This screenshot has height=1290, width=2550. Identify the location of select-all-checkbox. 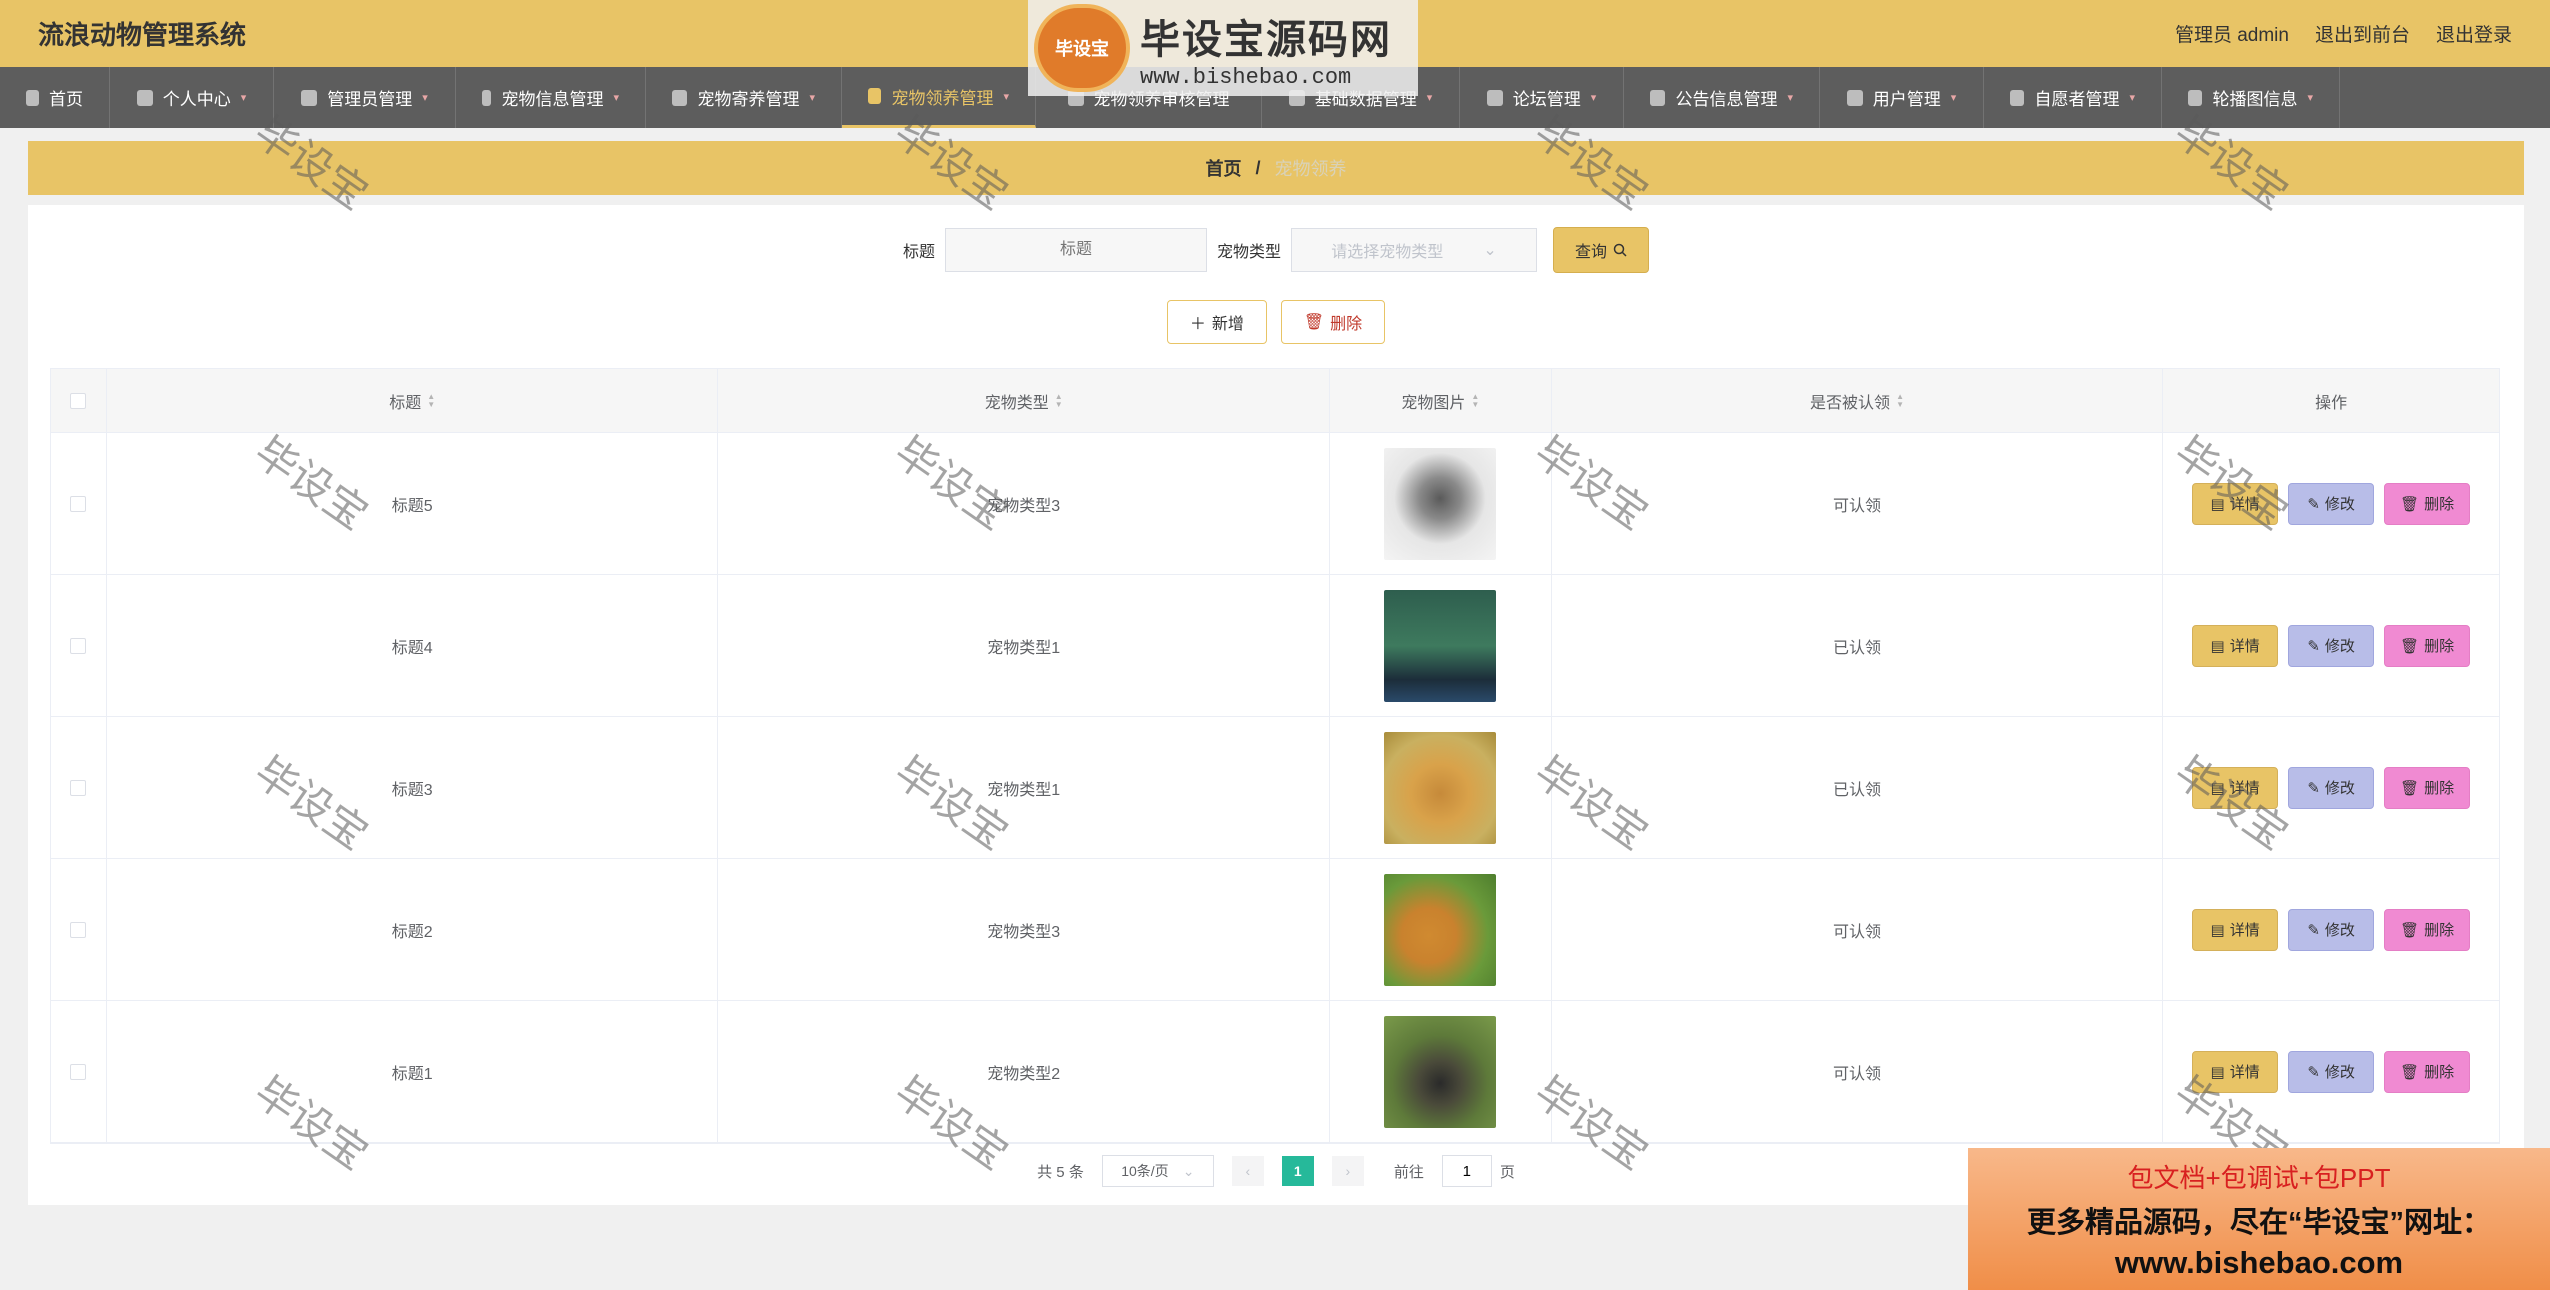
(78, 400).